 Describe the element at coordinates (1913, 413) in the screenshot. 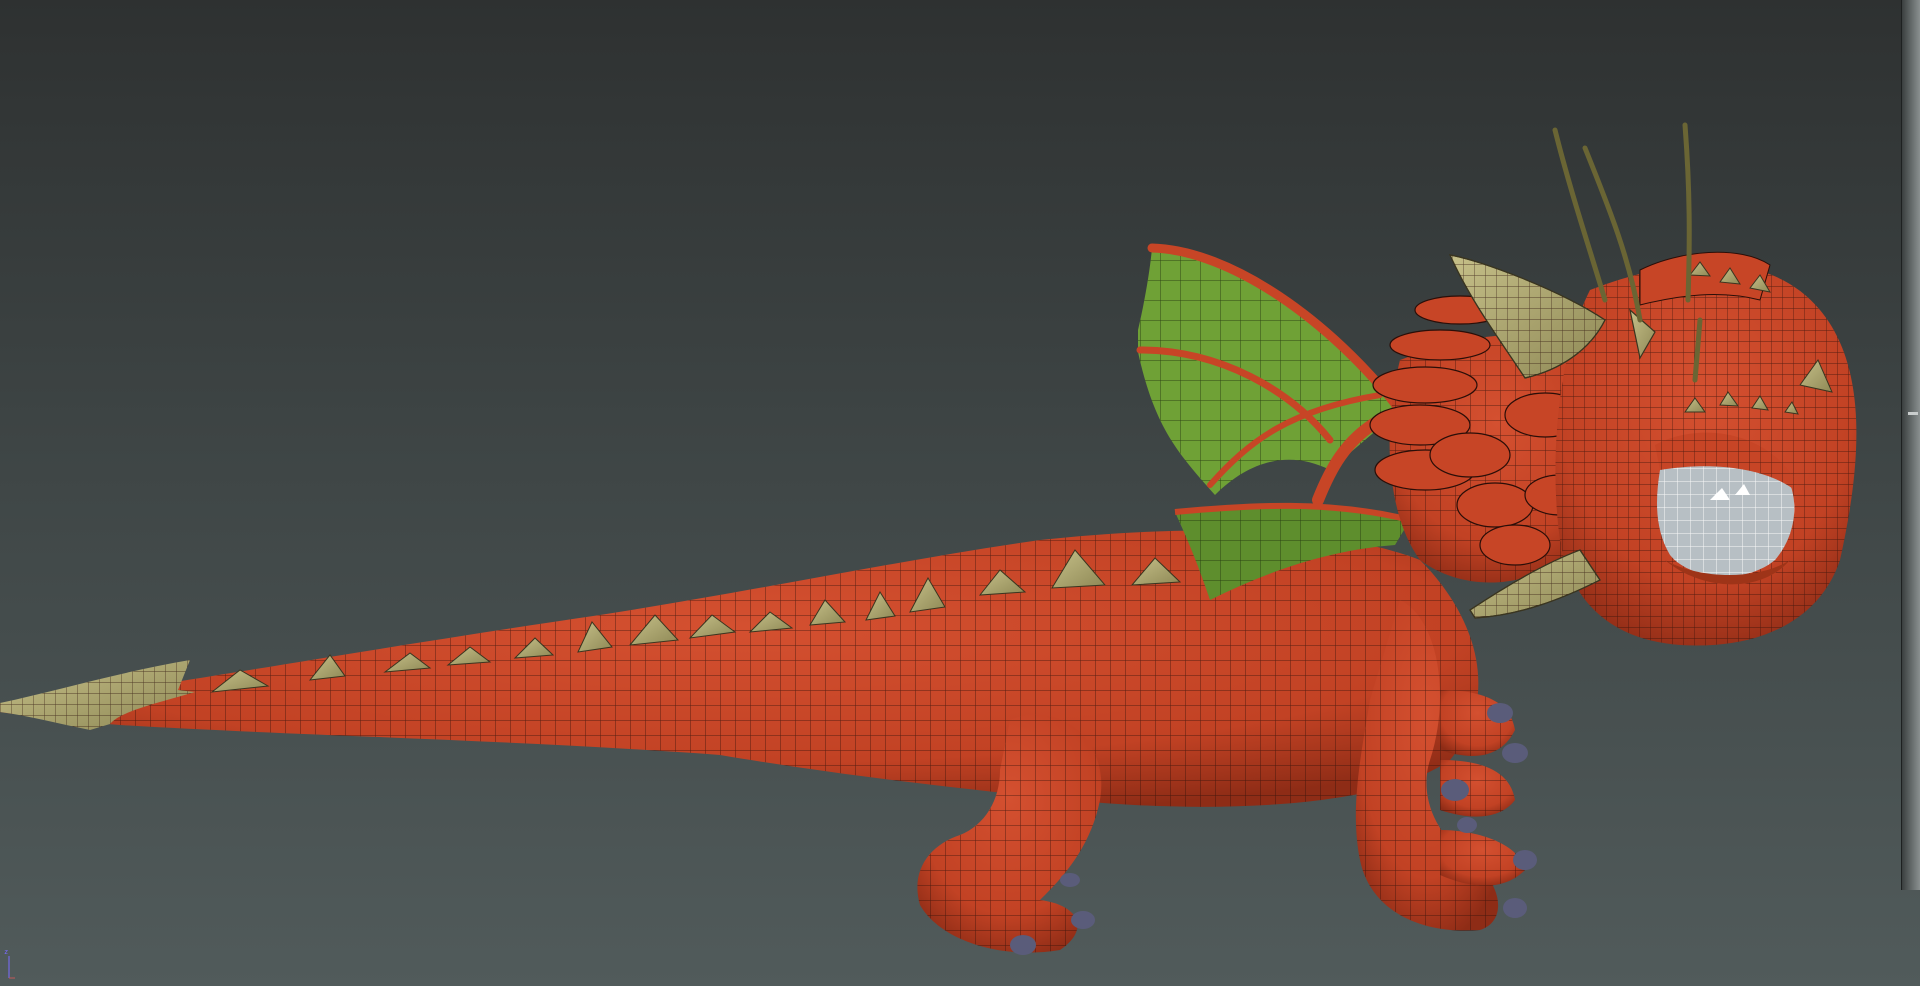

I see `scrollbar-handle` at that location.